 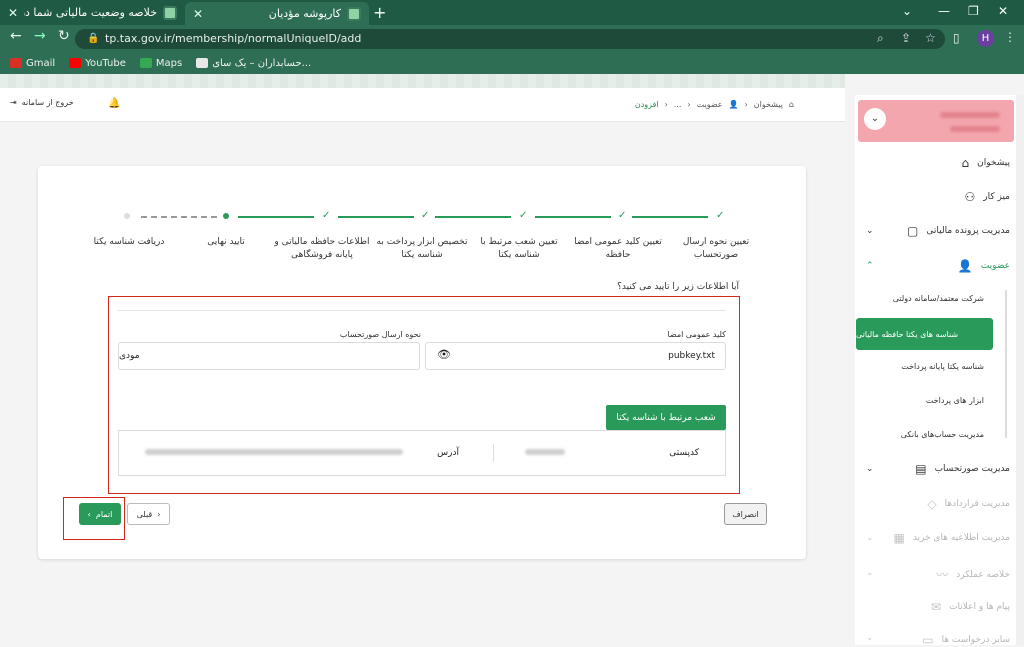 What do you see at coordinates (422, 81) in the screenshot?
I see `header-decoration` at bounding box center [422, 81].